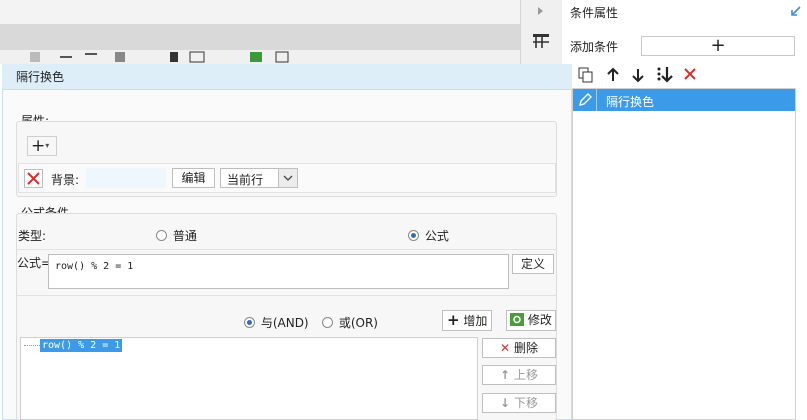 This screenshot has height=420, width=807. I want to click on add-condition-item-button: + 增加, so click(467, 320).